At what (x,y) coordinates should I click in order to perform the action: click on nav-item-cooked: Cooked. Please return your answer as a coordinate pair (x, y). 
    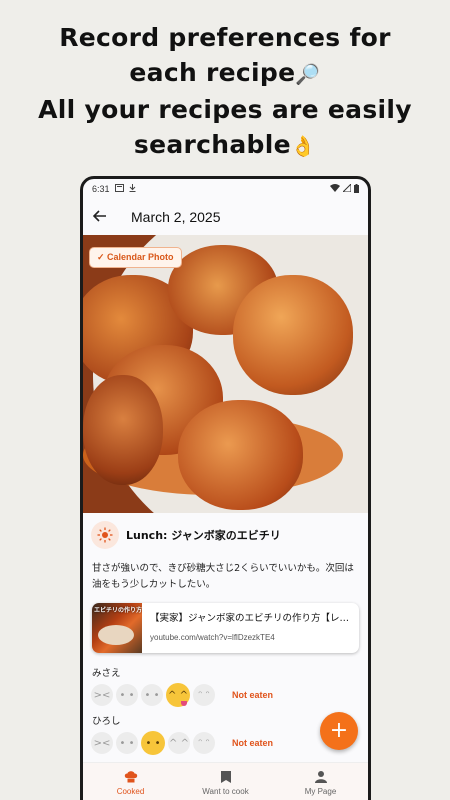
    Looking at the image, I should click on (130, 781).